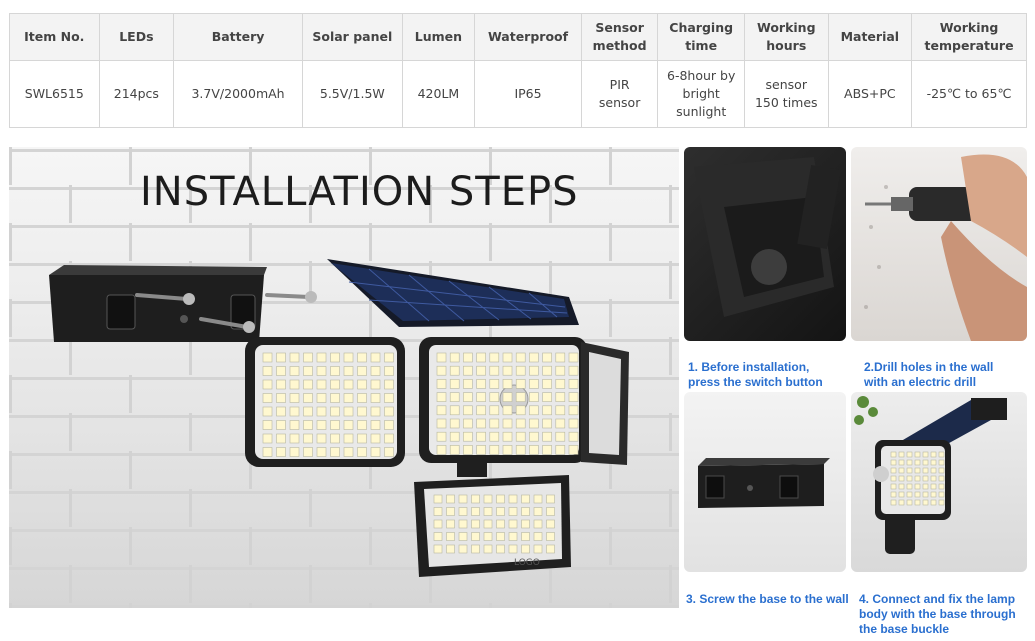 This screenshot has width=1035, height=641. I want to click on installed-lamp-icon, so click(930, 475).